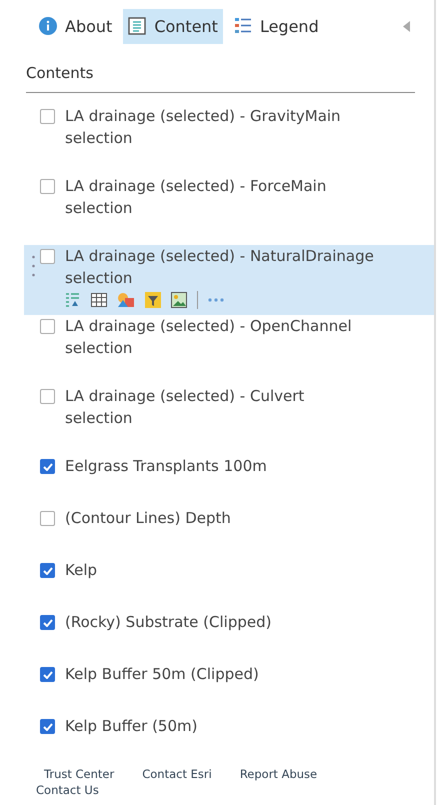 The height and width of the screenshot is (805, 441). What do you see at coordinates (137, 26) in the screenshot?
I see `list-document-icon` at bounding box center [137, 26].